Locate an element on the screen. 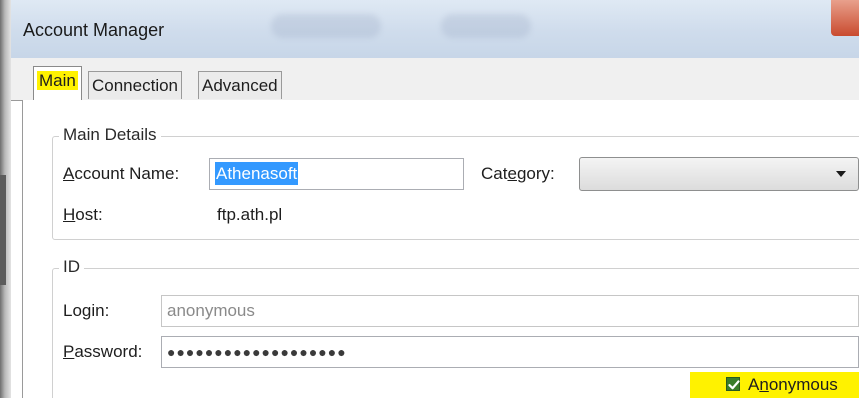  host-value: ftp.ath.pl is located at coordinates (249, 215).